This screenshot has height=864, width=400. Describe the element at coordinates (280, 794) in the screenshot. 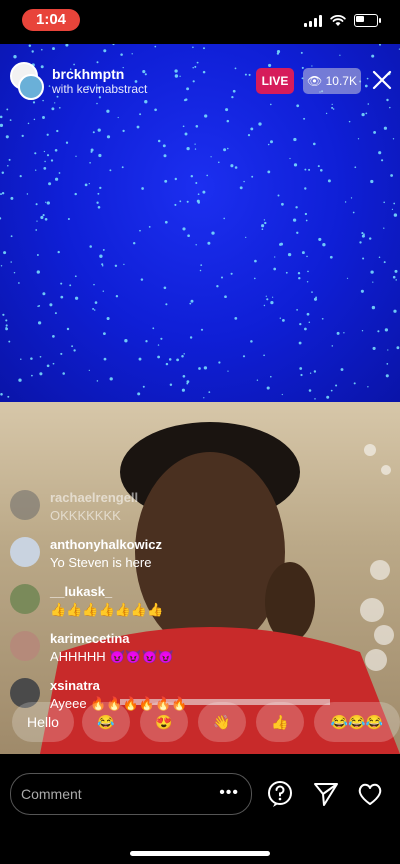

I see `question-icon` at that location.